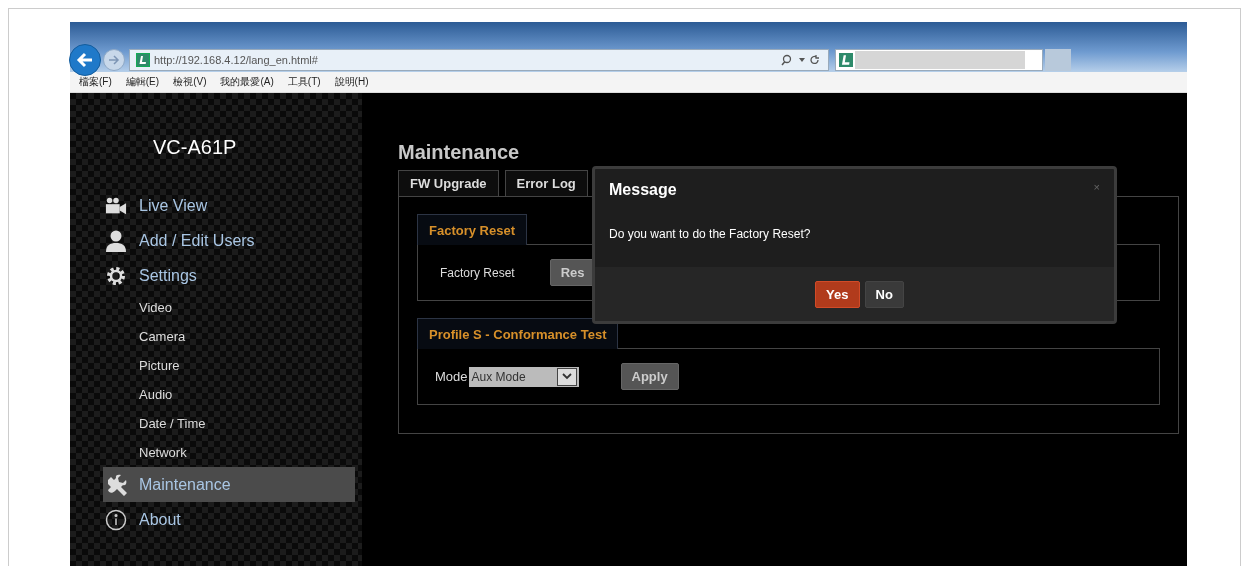 The width and height of the screenshot is (1249, 566). Describe the element at coordinates (229, 484) in the screenshot. I see `nav-item: Maintenance` at that location.